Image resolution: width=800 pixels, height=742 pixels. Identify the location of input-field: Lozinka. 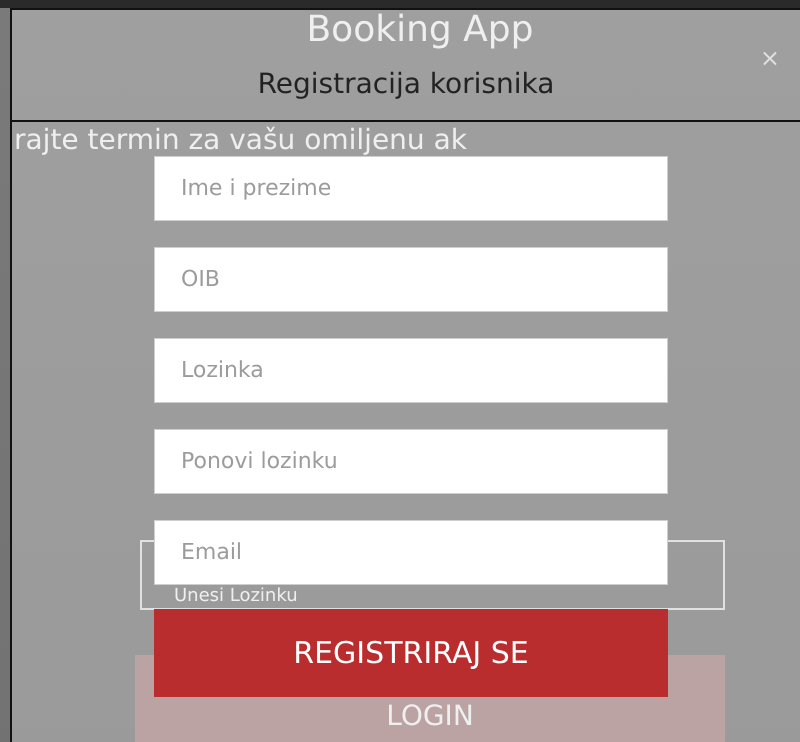
(411, 370).